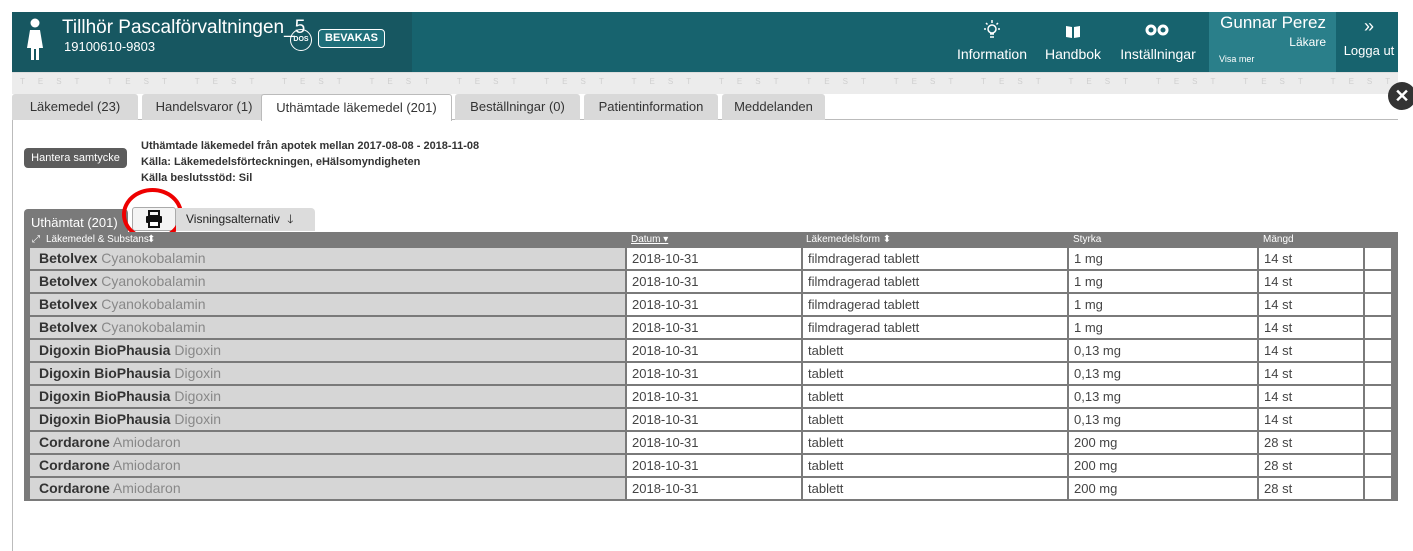 Image resolution: width=1413 pixels, height=551 pixels. Describe the element at coordinates (1236, 59) in the screenshot. I see `show-more-link: Visa mer` at that location.